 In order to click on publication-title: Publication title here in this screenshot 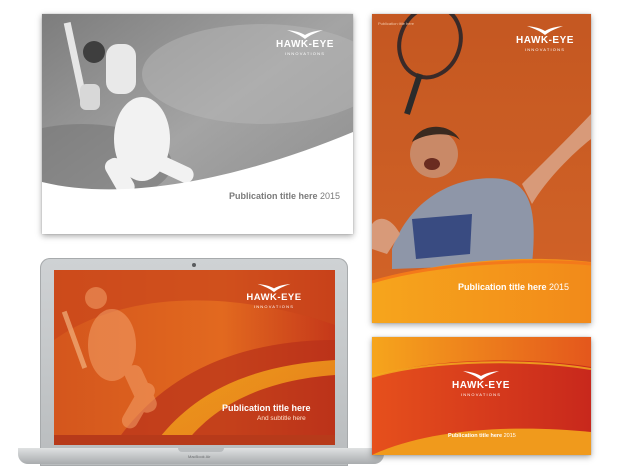, I will do `click(266, 408)`.